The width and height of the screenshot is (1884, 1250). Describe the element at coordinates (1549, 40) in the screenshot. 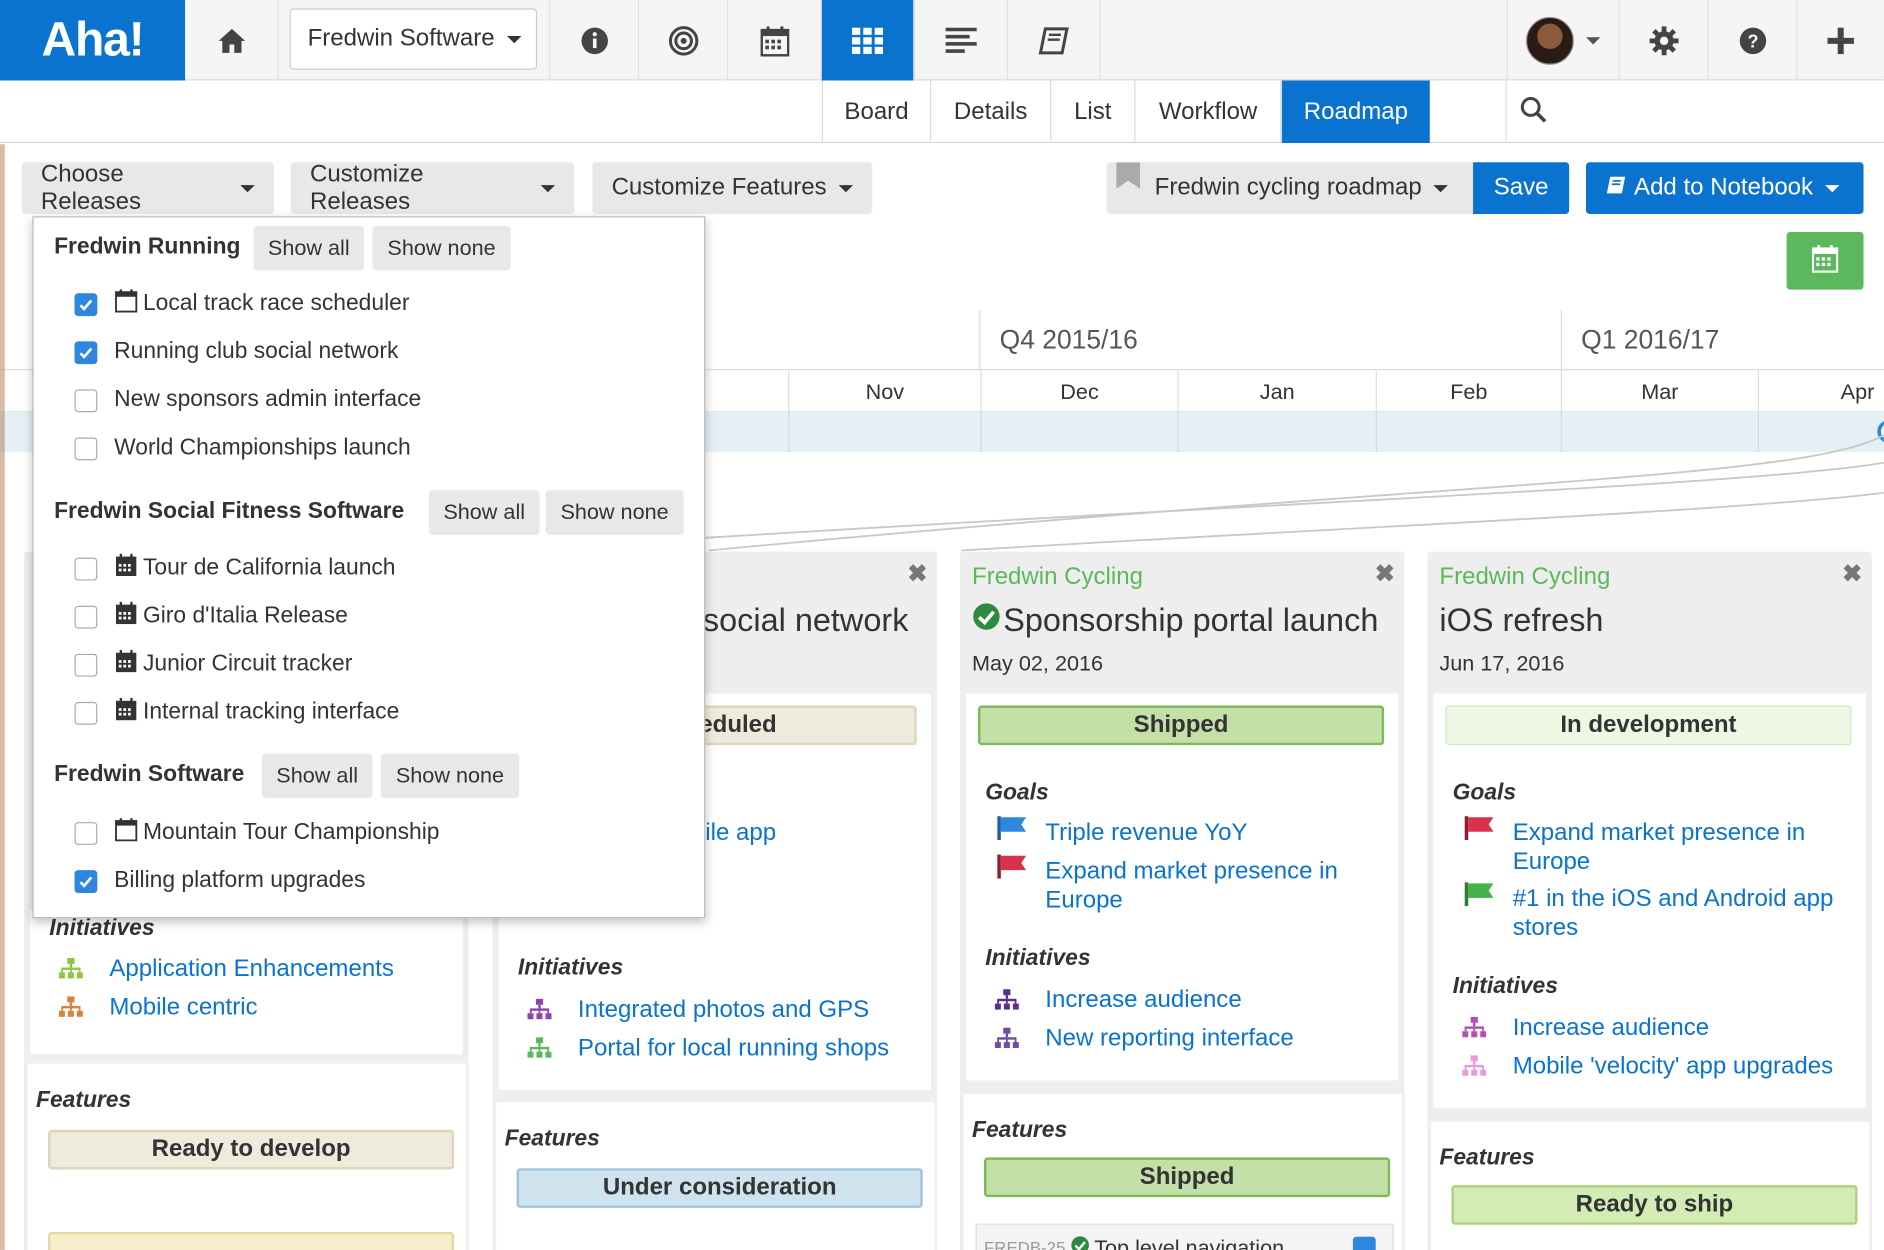

I see `avatar` at that location.